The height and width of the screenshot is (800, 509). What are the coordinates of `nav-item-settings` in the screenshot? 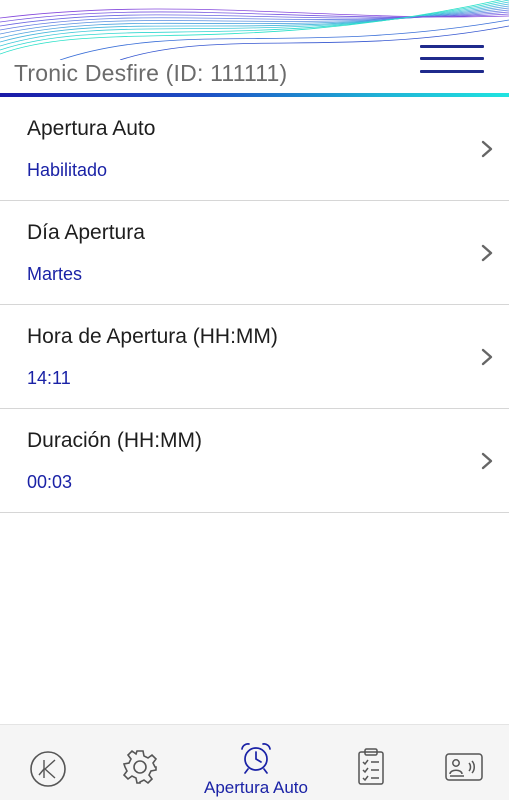 It's located at (140, 762).